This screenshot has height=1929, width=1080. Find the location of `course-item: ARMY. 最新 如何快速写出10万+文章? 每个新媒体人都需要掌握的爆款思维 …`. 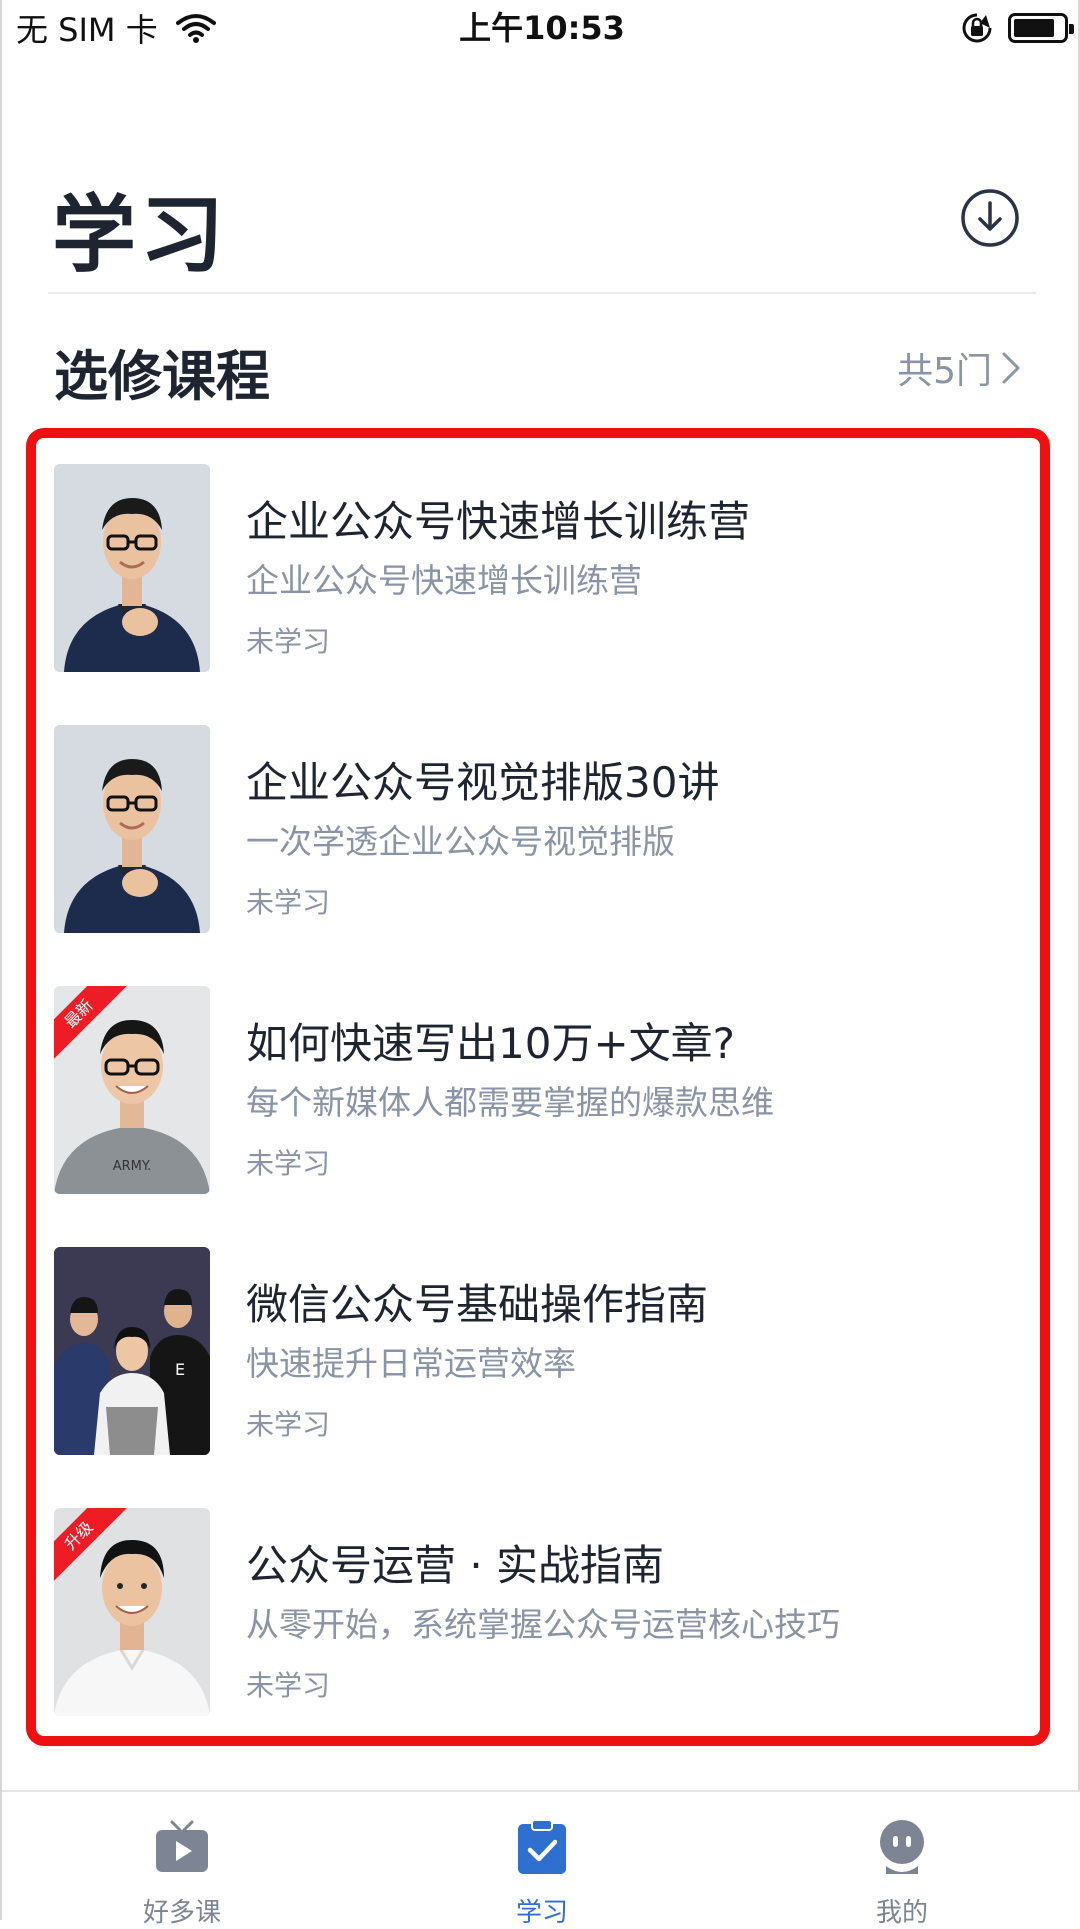

course-item: ARMY. 最新 如何快速写出10万+文章? 每个新媒体人都需要掌握的爆款思维 … is located at coordinates (544, 1116).